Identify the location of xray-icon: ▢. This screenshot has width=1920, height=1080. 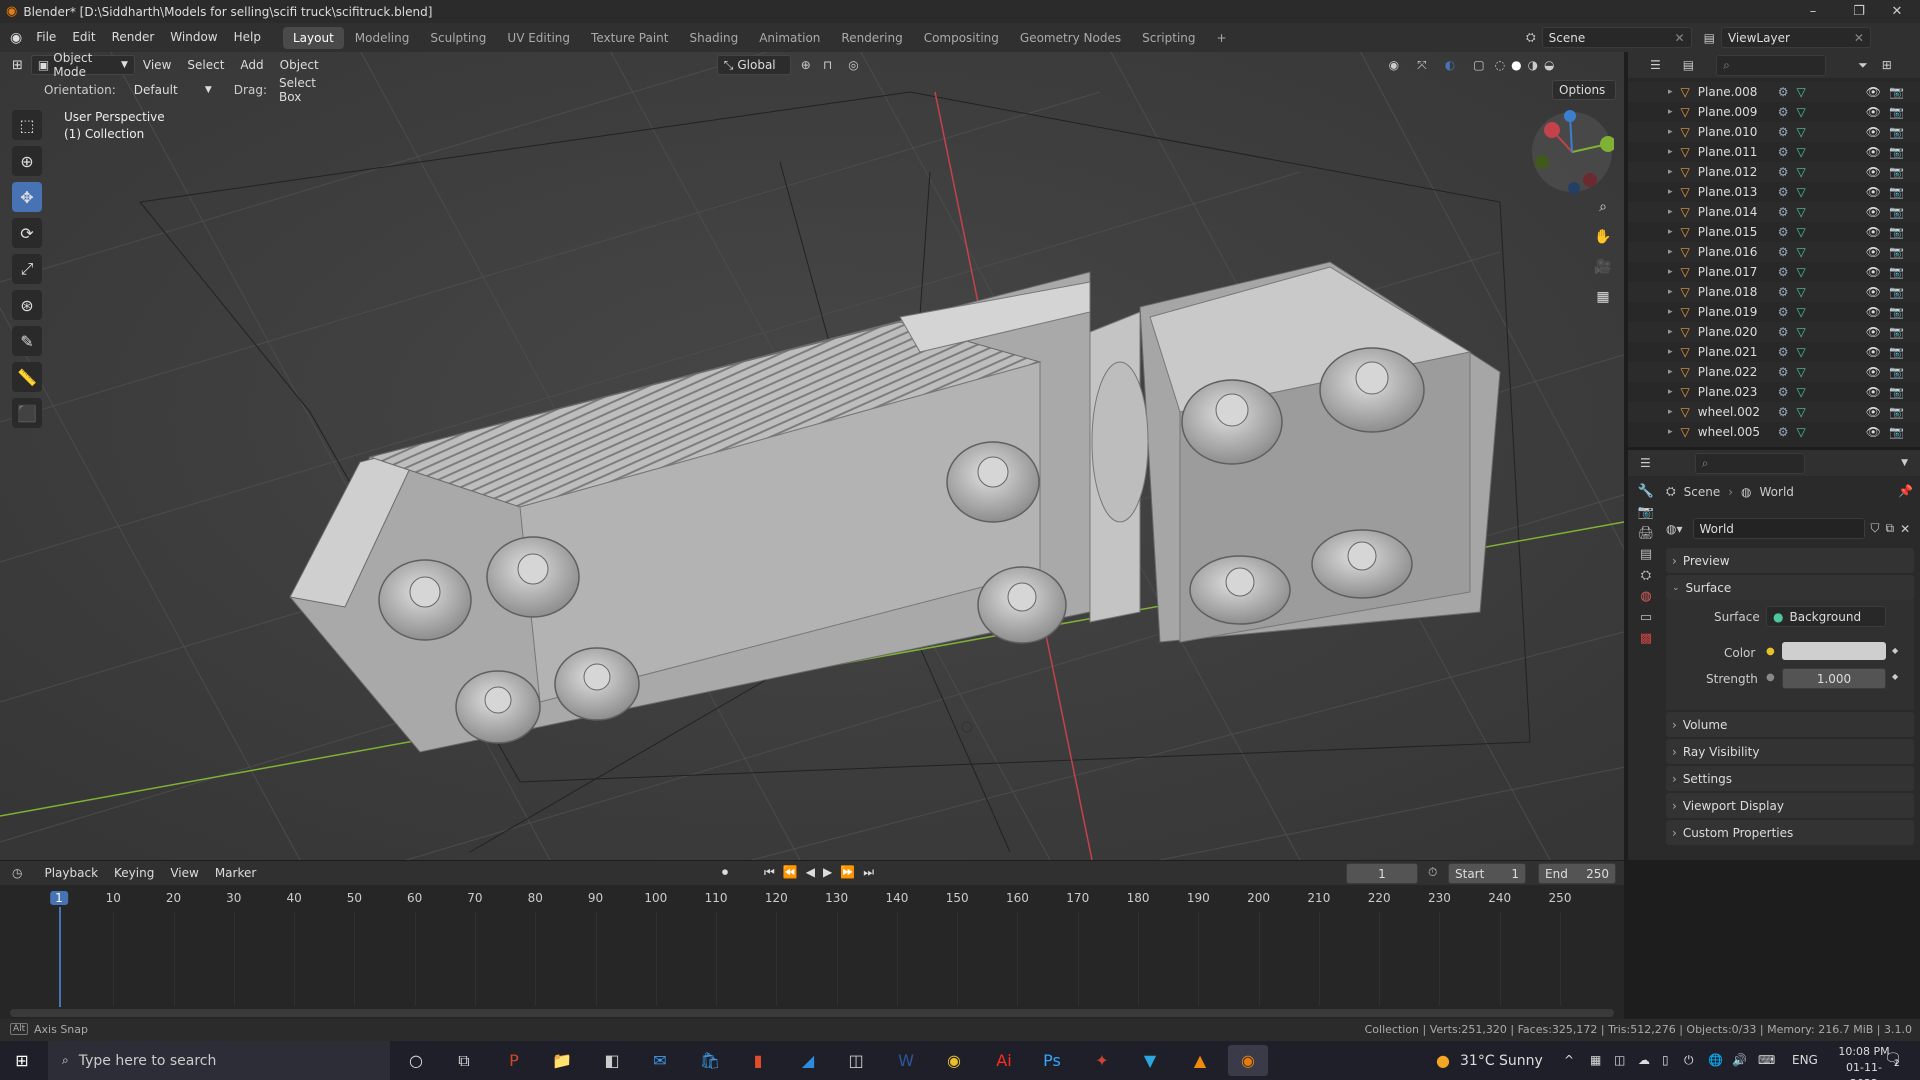
(1478, 65).